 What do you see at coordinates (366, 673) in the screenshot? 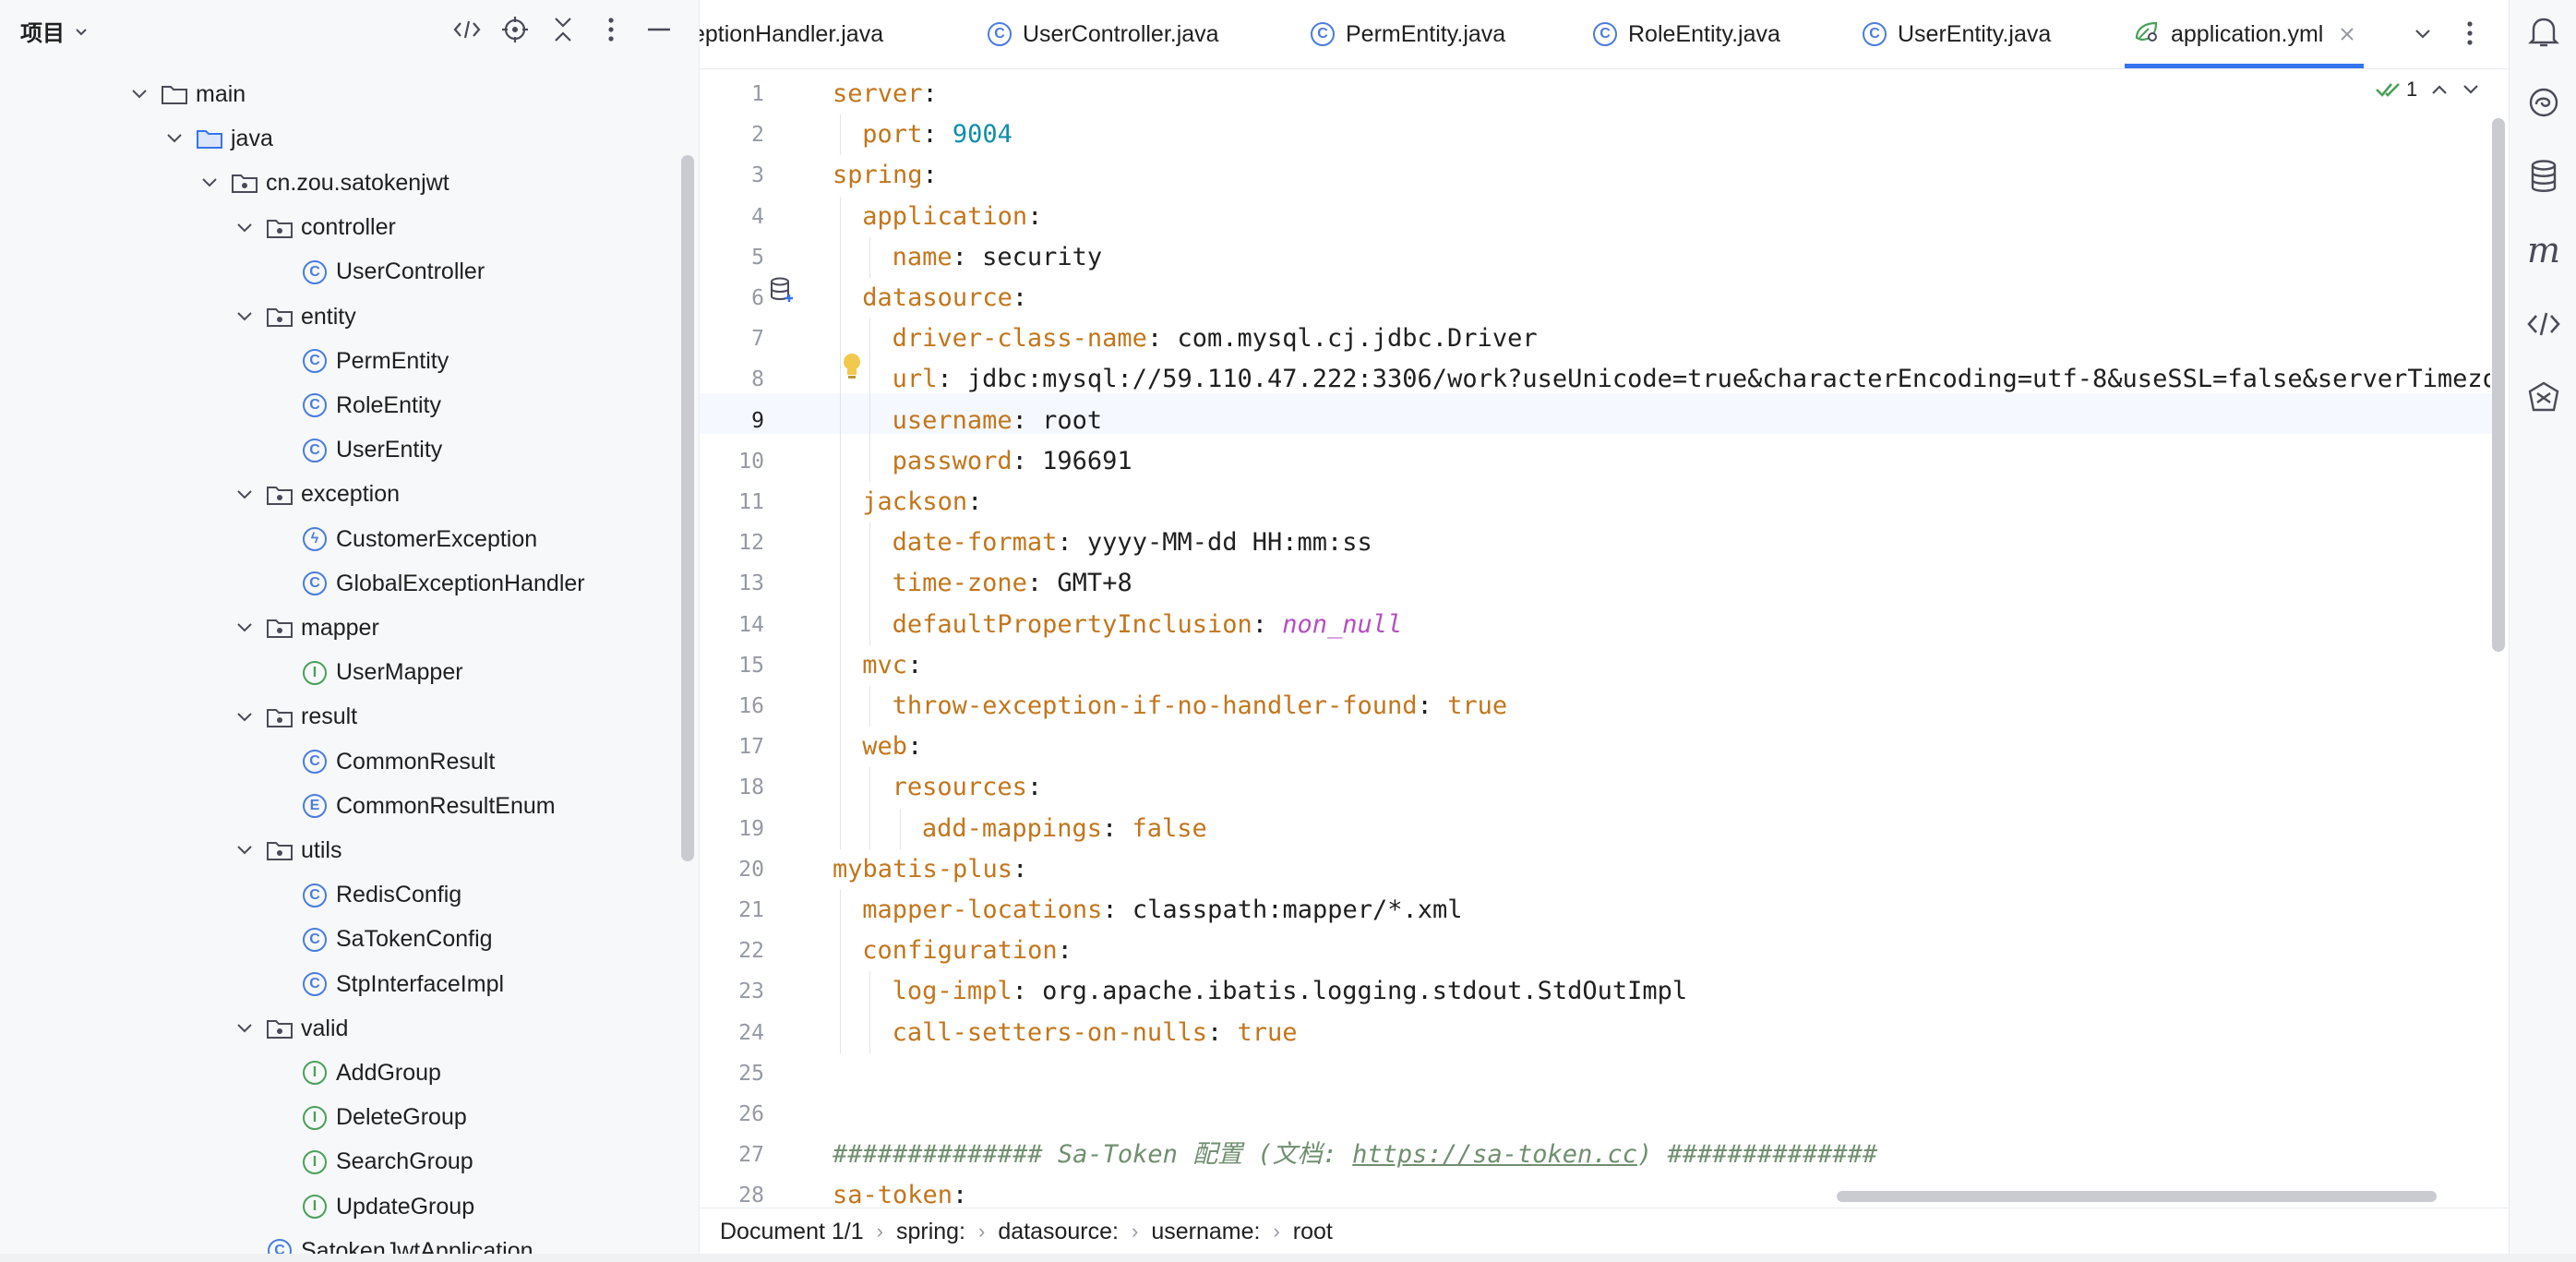
I see `tree-item-usermapper: I UserMapper` at bounding box center [366, 673].